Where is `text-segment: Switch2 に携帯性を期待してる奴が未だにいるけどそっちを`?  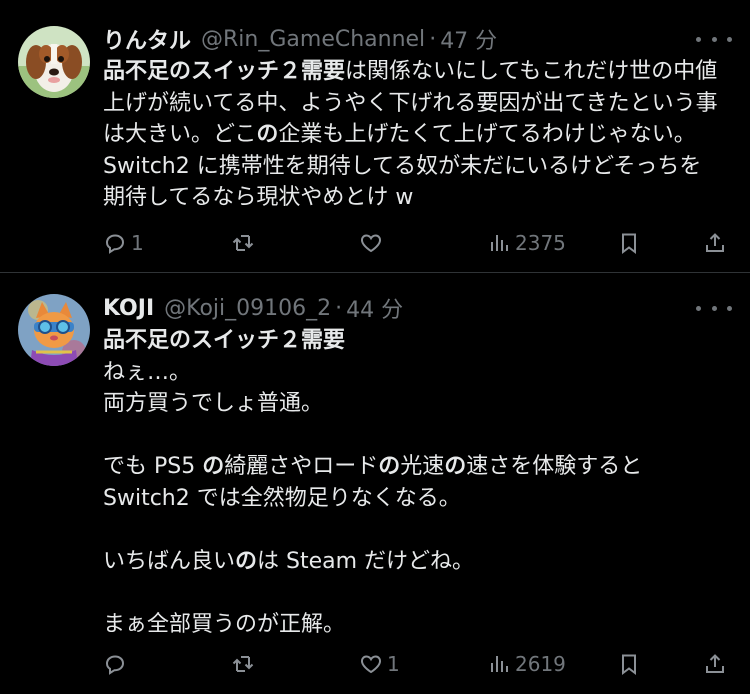
text-segment: Switch2 に携帯性を期待してる奴が未だにいるけどそっちを is located at coordinates (402, 166).